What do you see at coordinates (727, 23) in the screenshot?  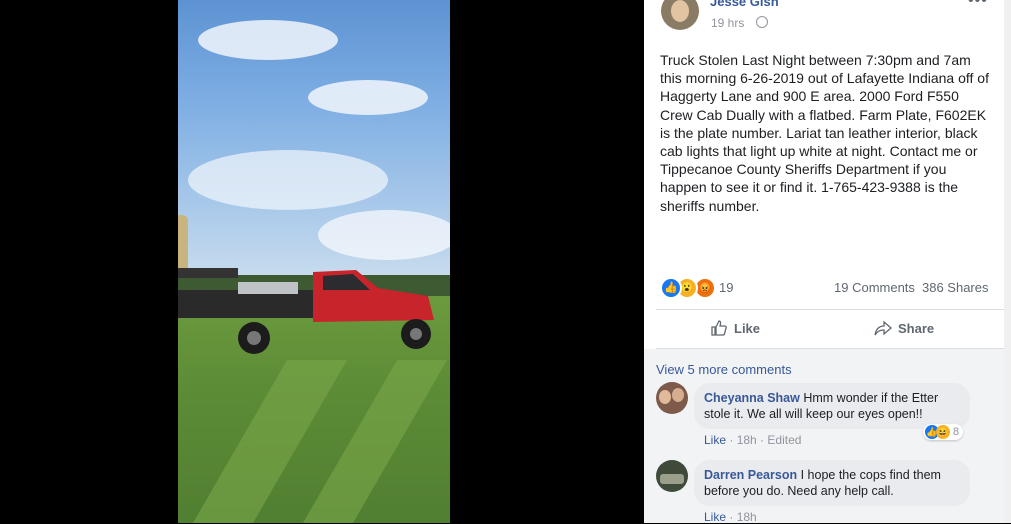 I see `post-timestamp: 19 hrs` at bounding box center [727, 23].